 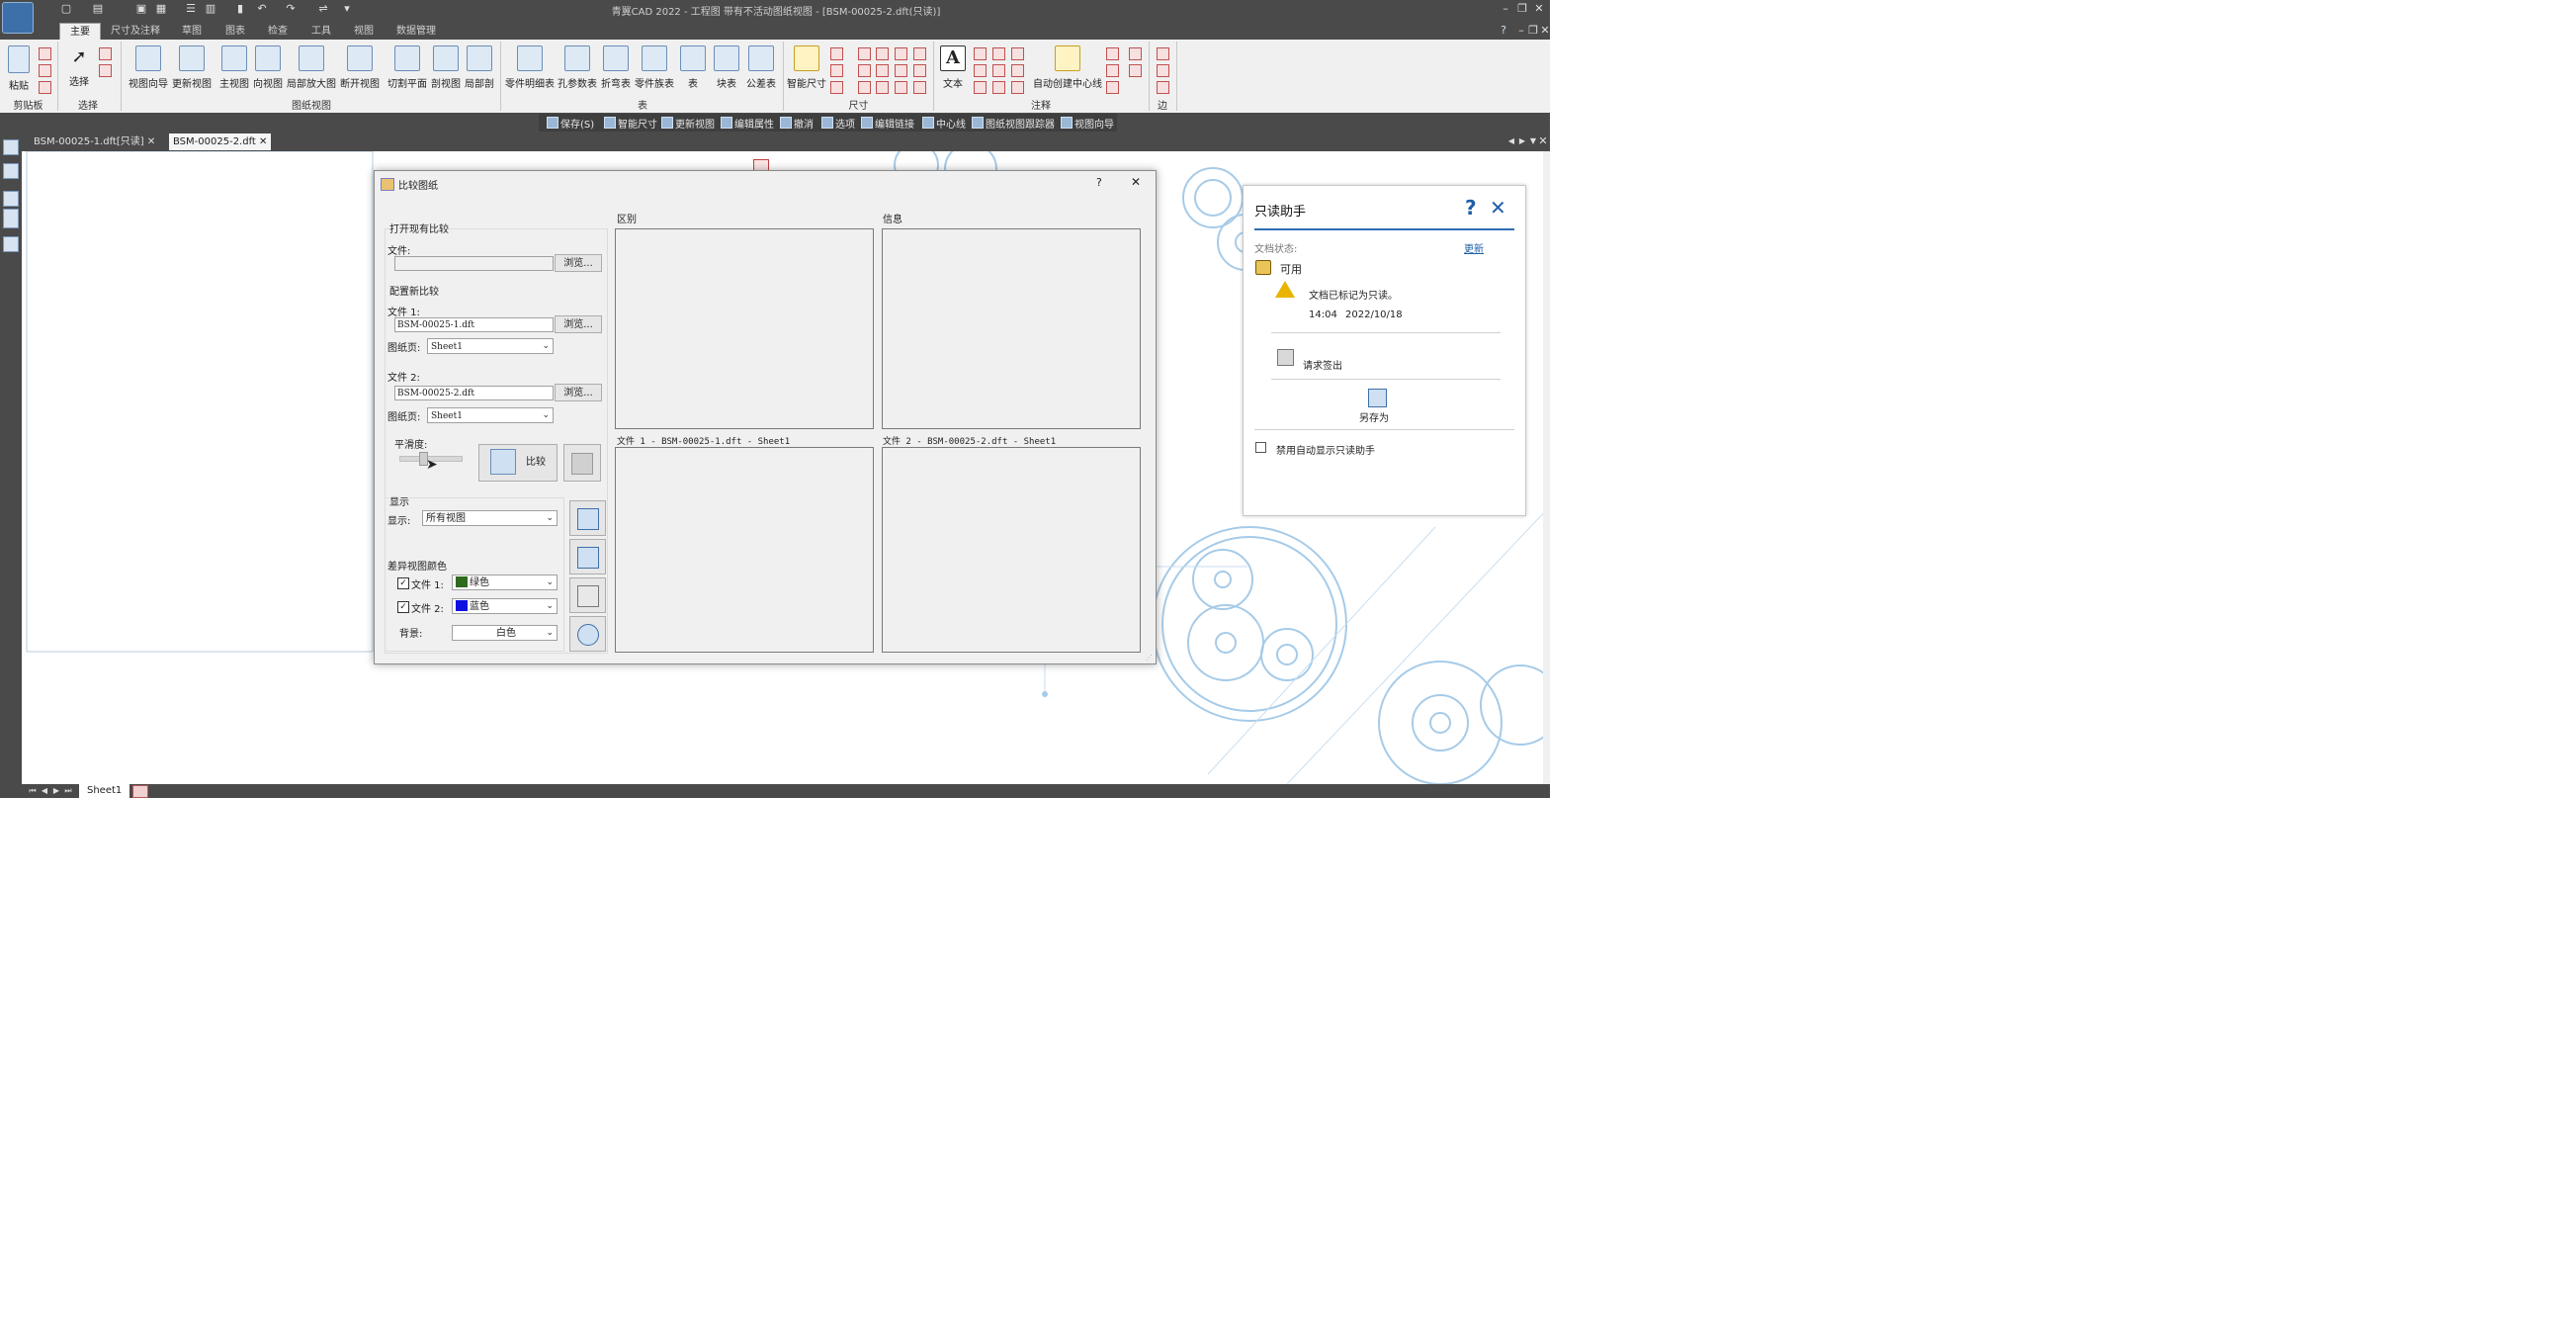 I want to click on dim-tool-13-icon, so click(x=919, y=53).